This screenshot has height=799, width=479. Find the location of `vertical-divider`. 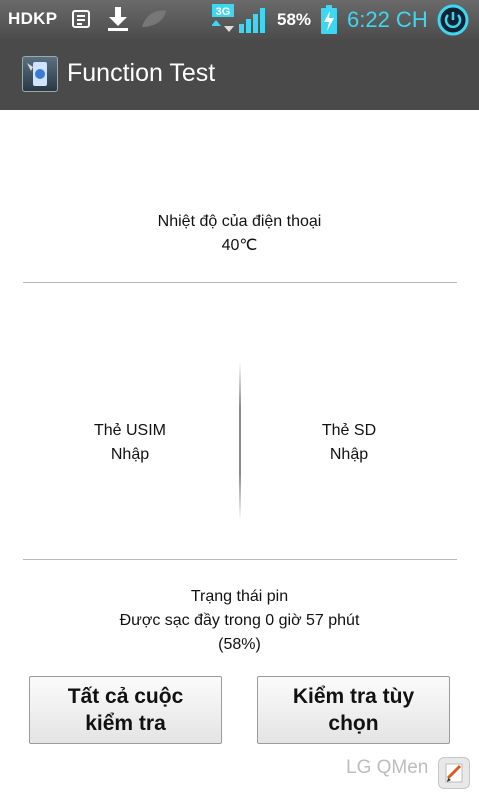

vertical-divider is located at coordinates (240, 441).